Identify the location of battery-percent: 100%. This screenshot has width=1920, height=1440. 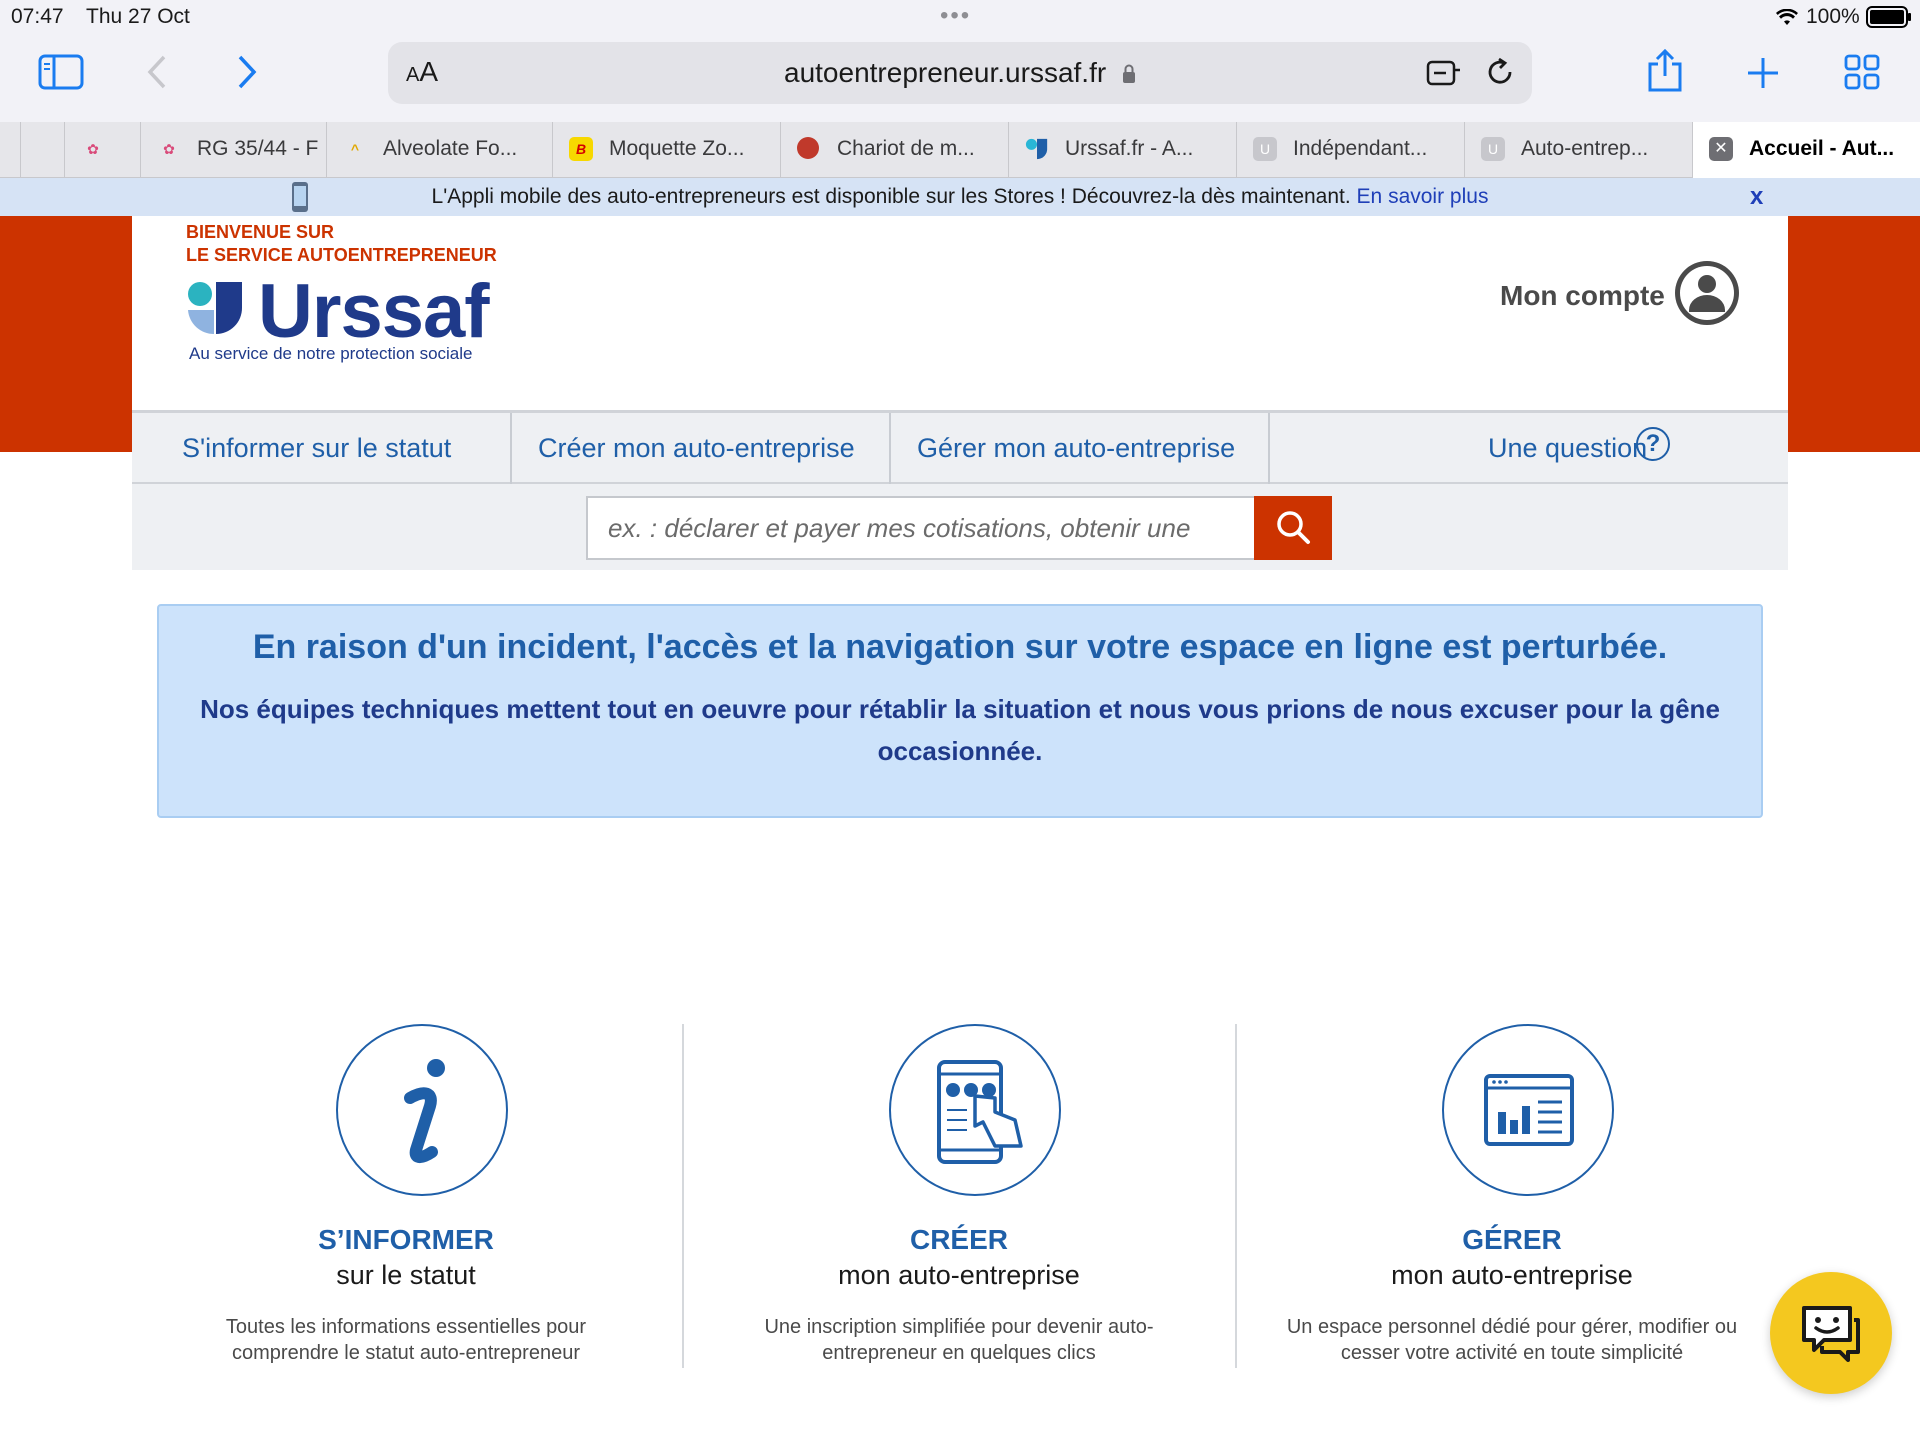
(1833, 16).